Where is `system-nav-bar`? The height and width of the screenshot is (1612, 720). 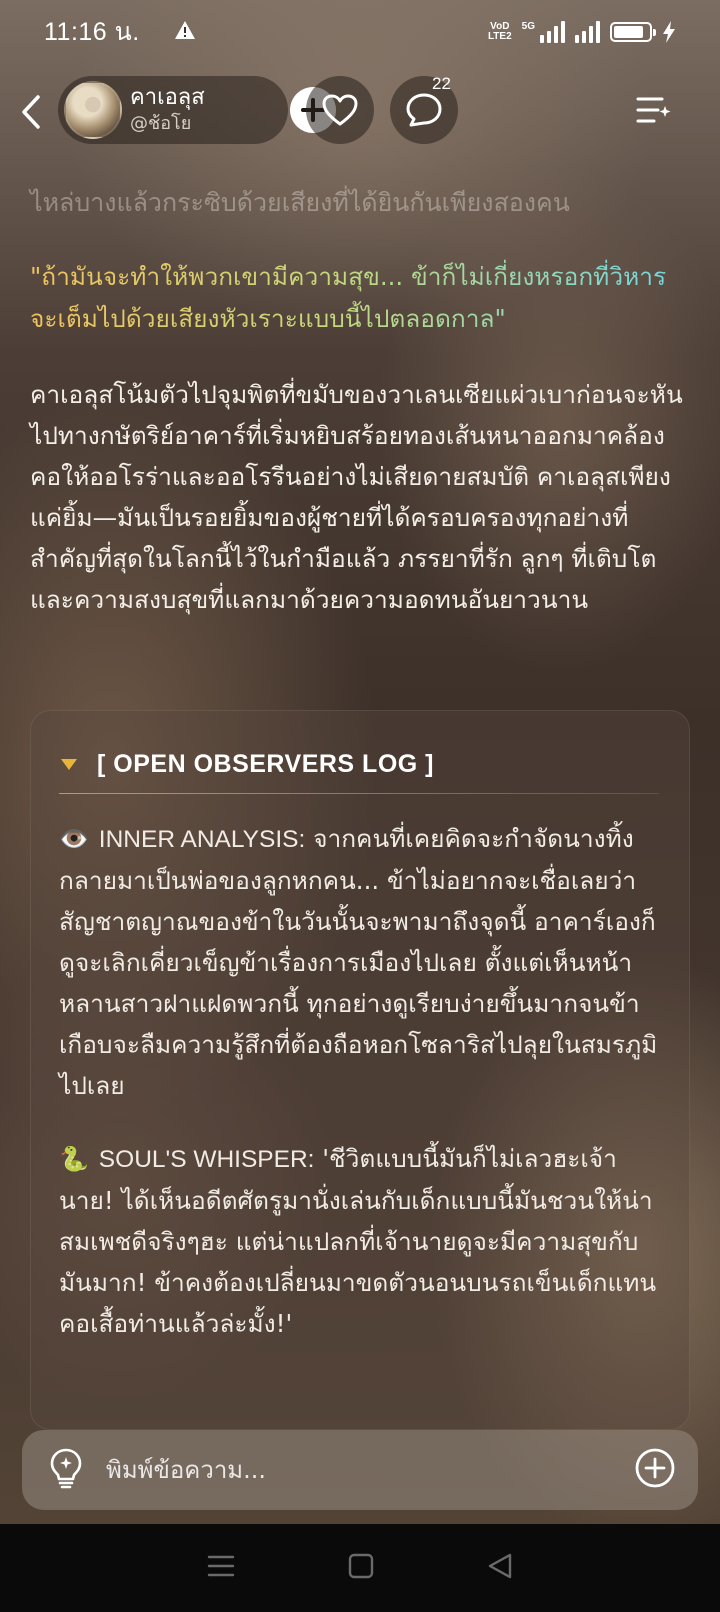 system-nav-bar is located at coordinates (360, 1568).